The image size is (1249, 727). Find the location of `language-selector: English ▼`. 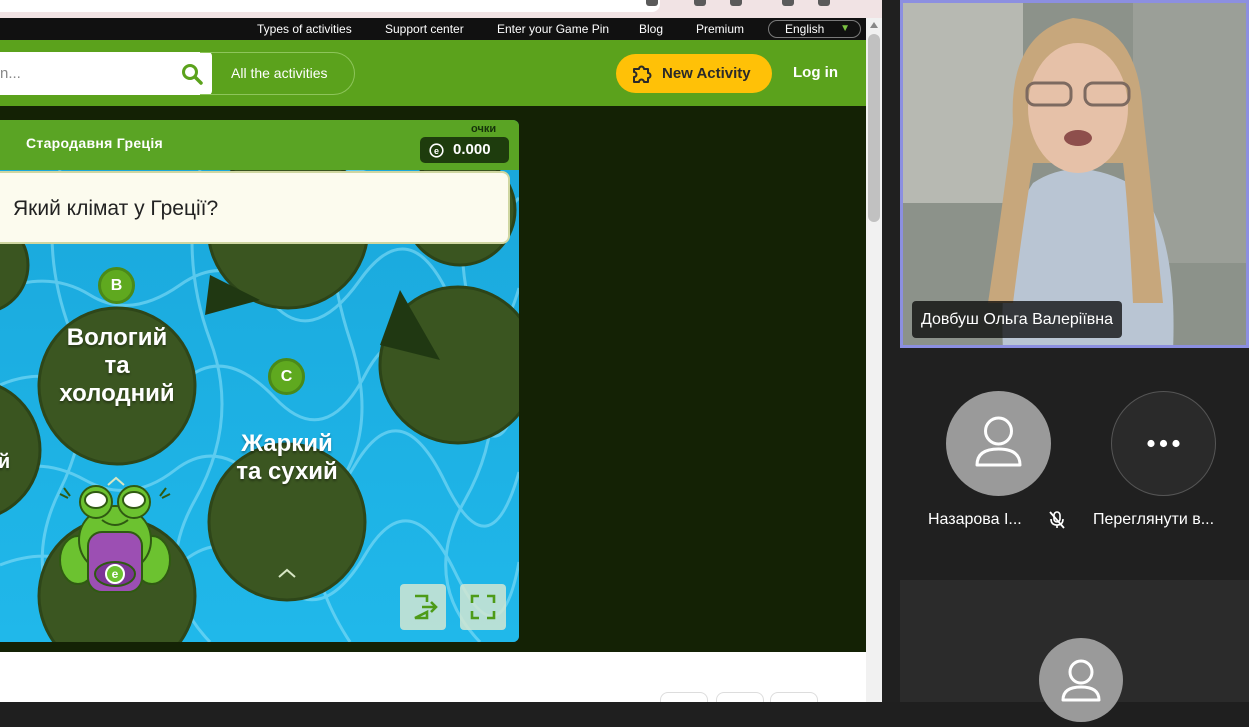

language-selector: English ▼ is located at coordinates (814, 29).